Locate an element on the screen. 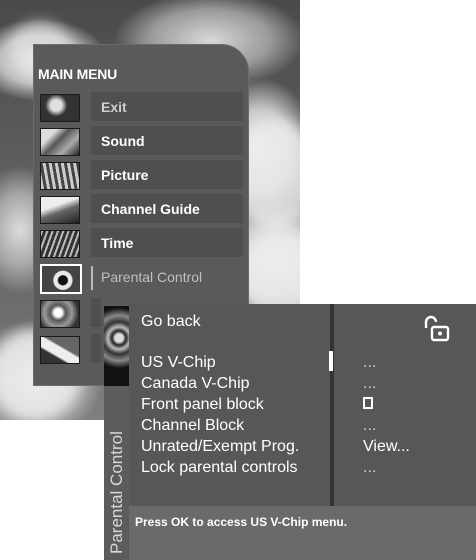 Image resolution: width=476 pixels, height=560 pixels. menu-item-parental-control: Parental Control is located at coordinates (141, 277).